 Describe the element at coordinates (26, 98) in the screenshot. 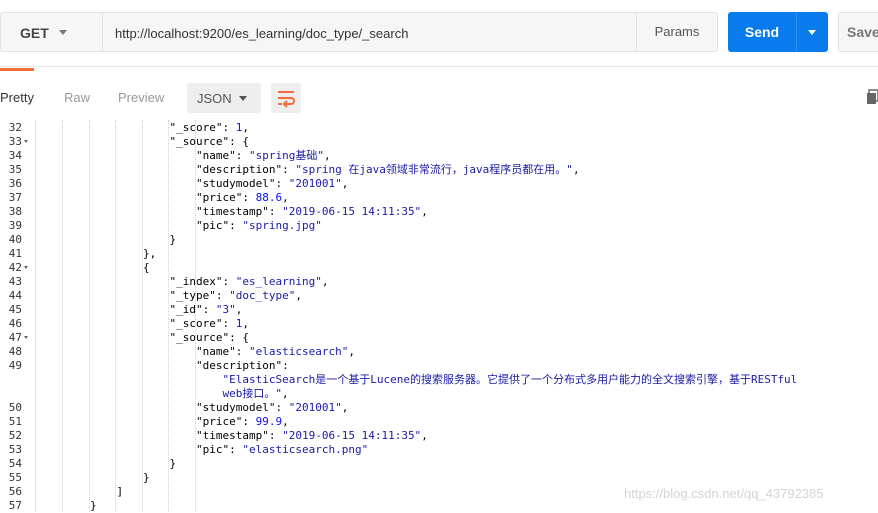

I see `view-pretty-button: Pretty` at that location.